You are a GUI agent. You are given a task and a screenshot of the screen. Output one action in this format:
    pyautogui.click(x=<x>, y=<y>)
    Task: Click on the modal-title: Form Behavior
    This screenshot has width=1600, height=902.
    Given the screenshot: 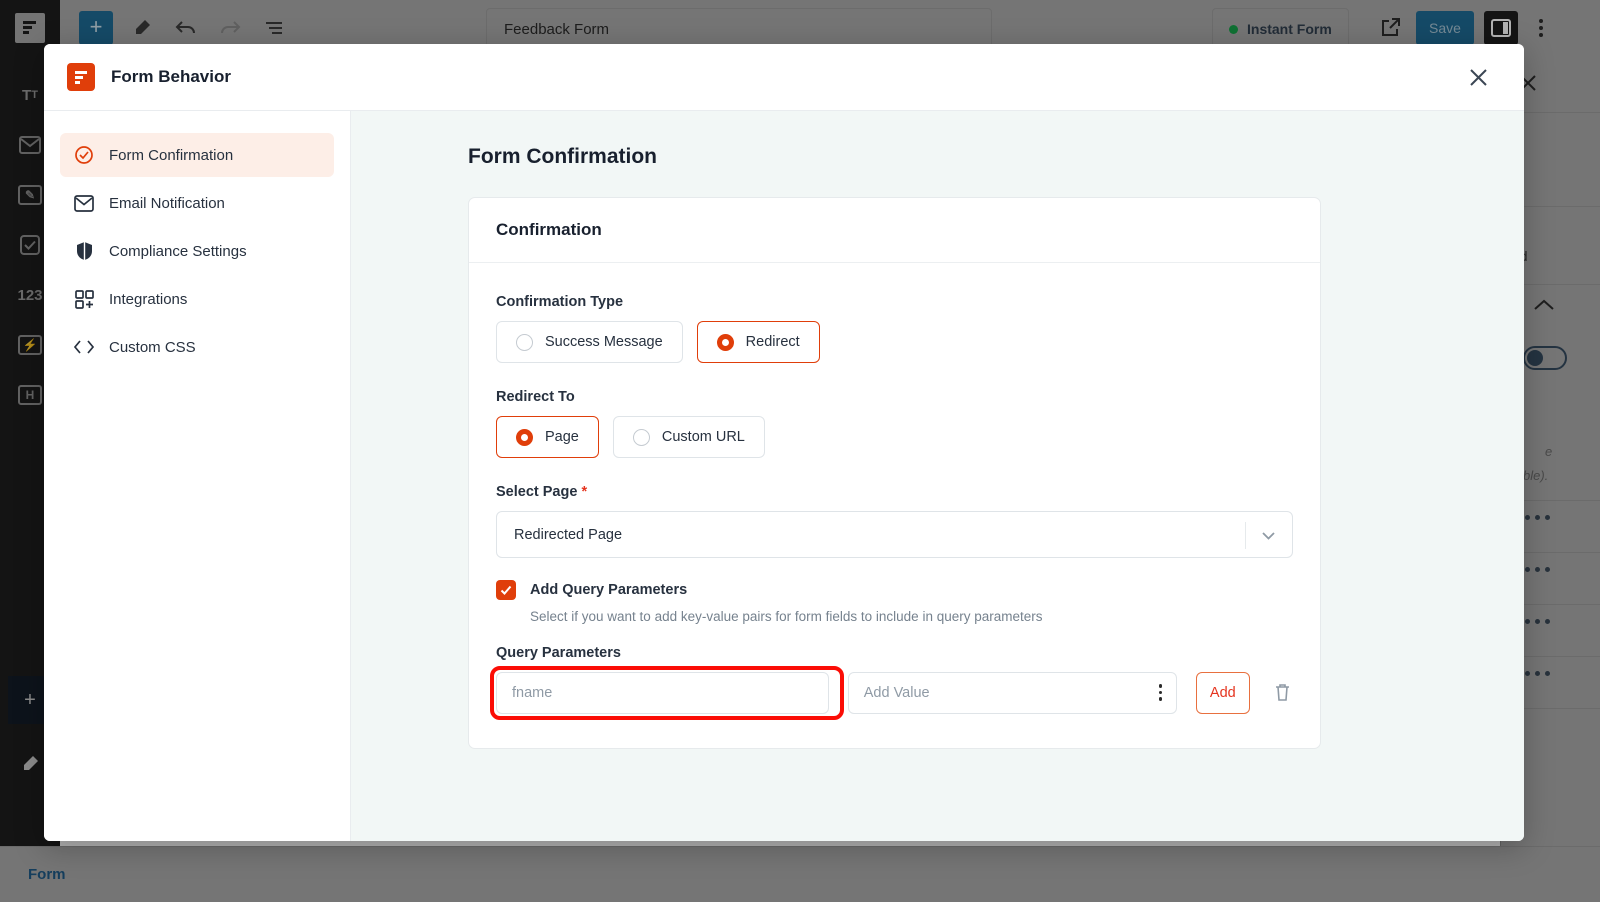 What is the action you would take?
    pyautogui.click(x=171, y=76)
    